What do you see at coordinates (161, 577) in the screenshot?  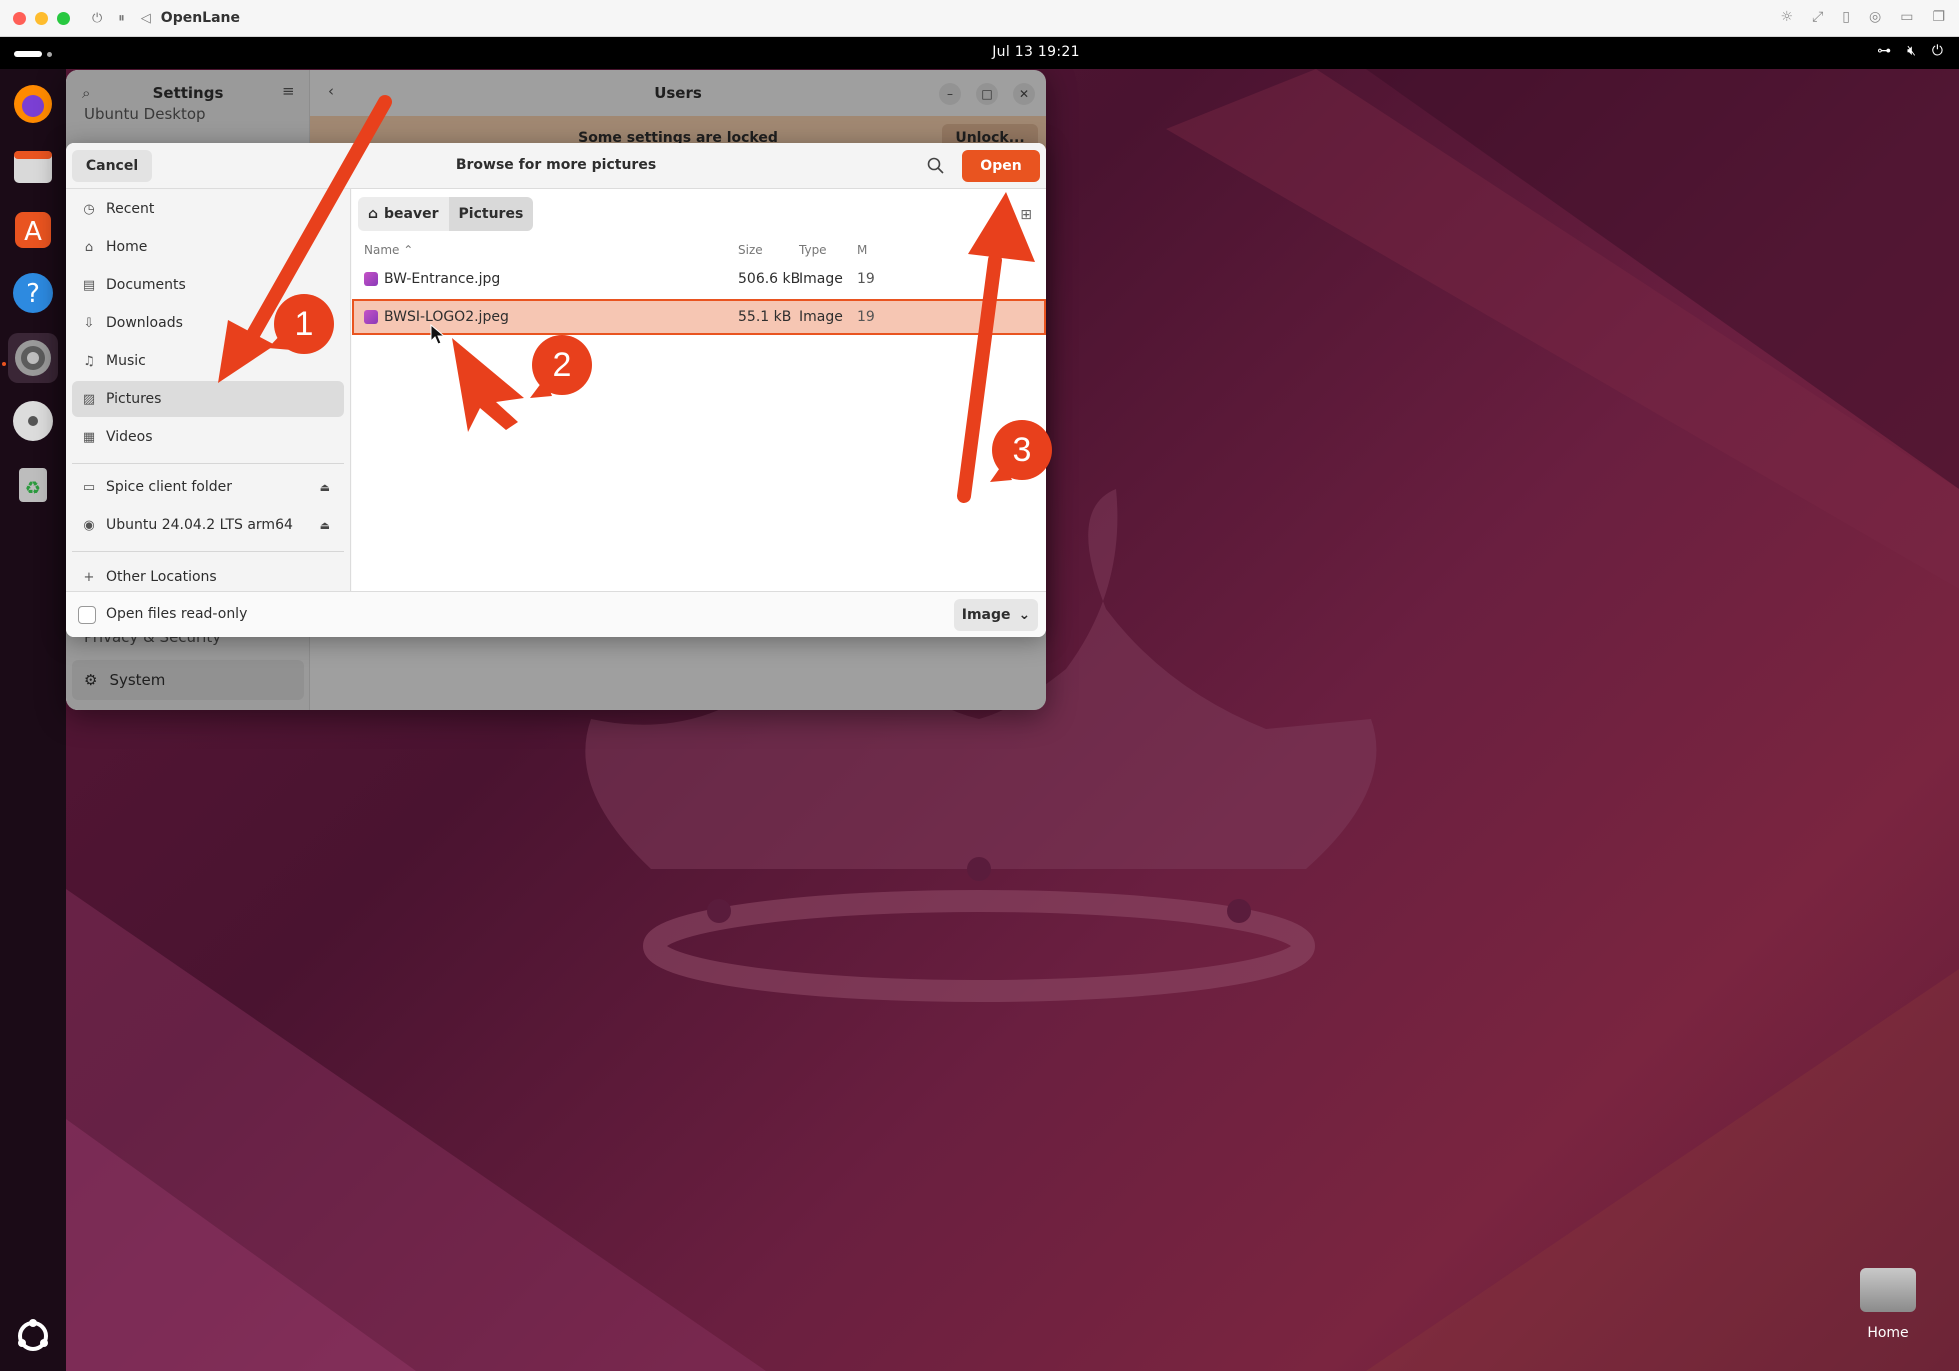 I see `place-label: Other Locations` at bounding box center [161, 577].